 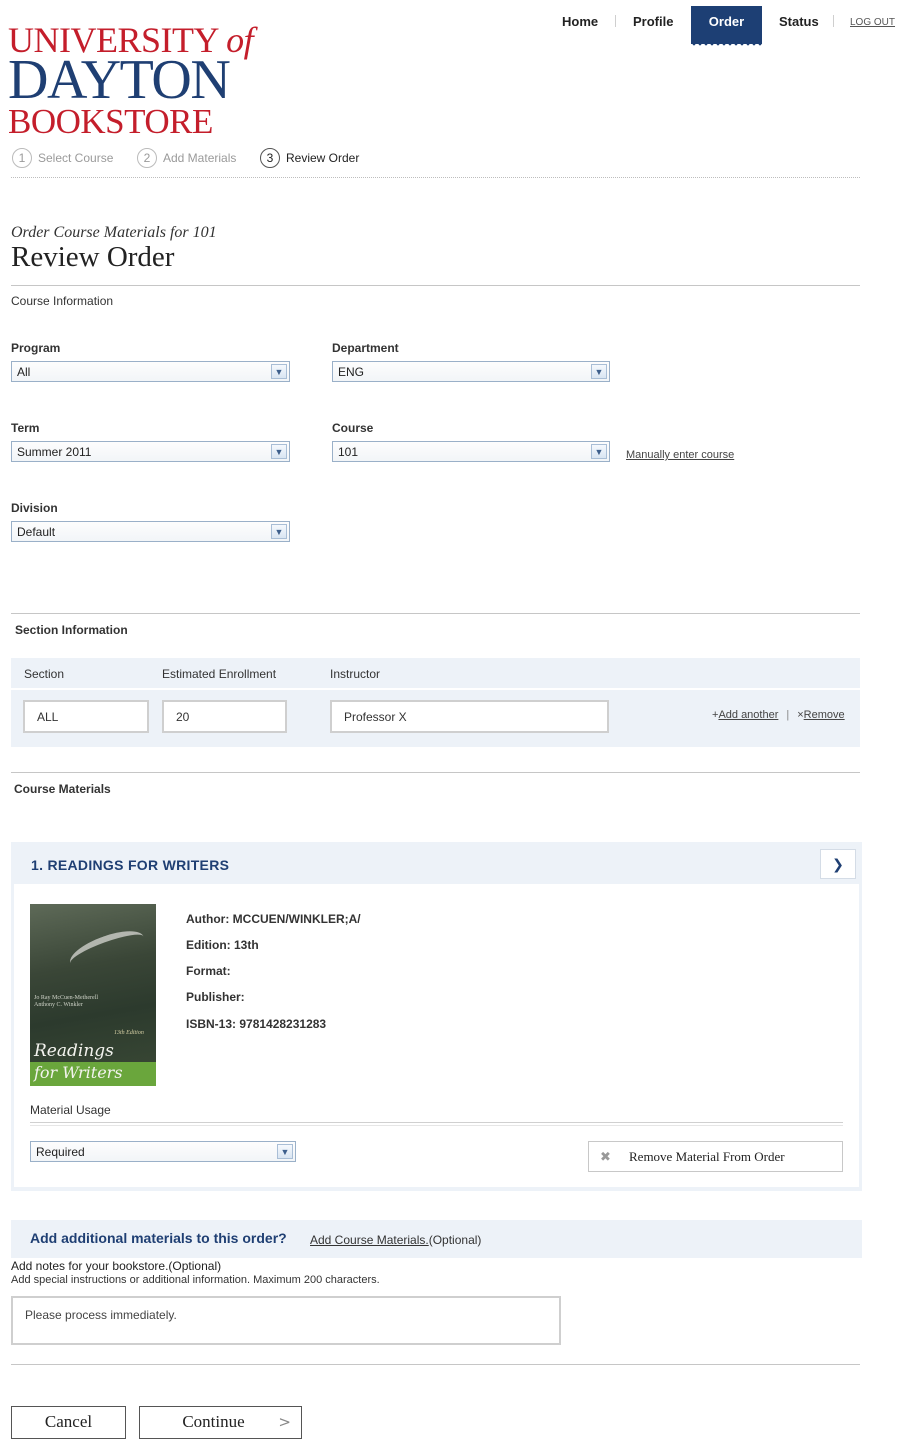 What do you see at coordinates (129, 1033) in the screenshot?
I see `cover-edition: 13th Edition` at bounding box center [129, 1033].